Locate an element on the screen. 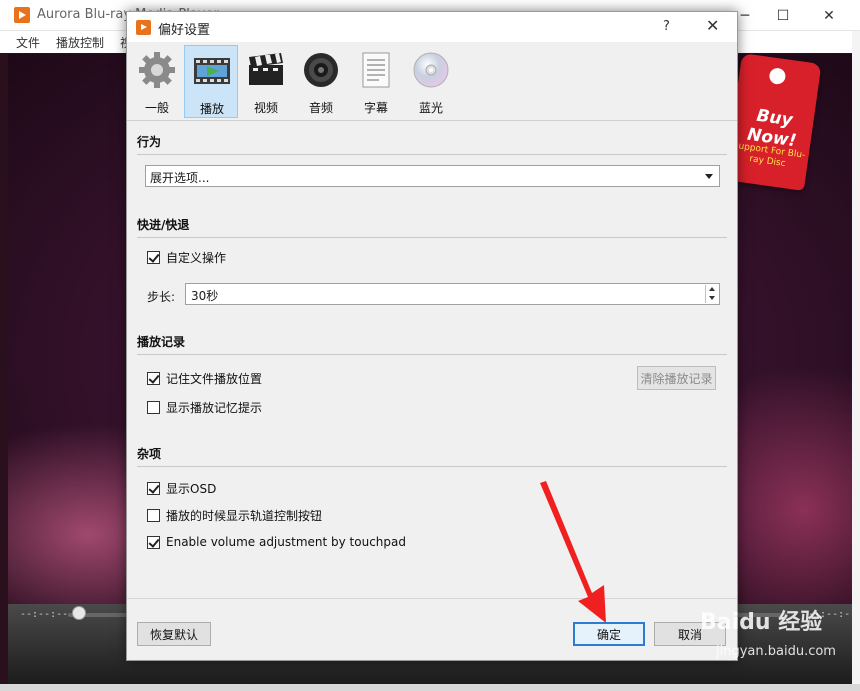  dialog-titlebar: 偏好设置 ? ✕ is located at coordinates (432, 27).